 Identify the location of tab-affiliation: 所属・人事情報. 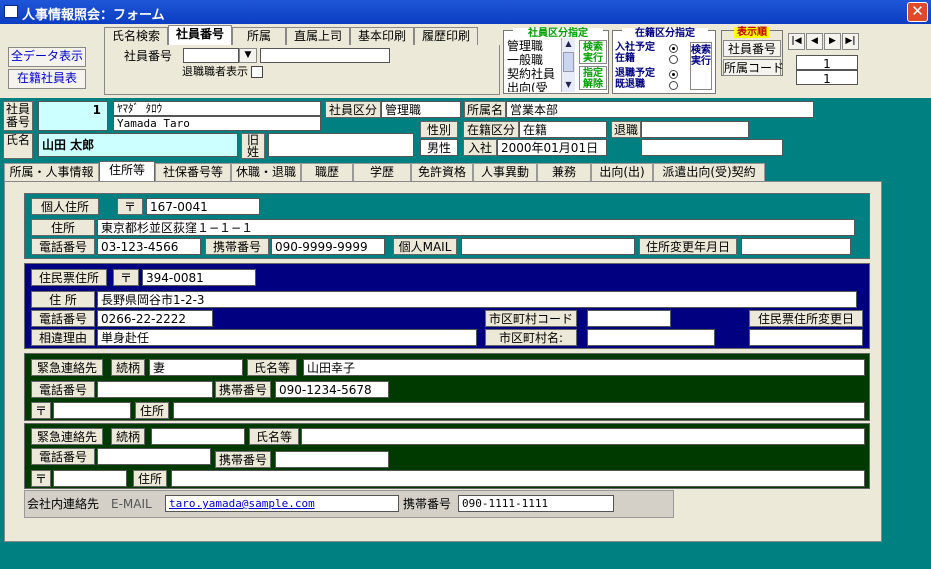
(51, 172).